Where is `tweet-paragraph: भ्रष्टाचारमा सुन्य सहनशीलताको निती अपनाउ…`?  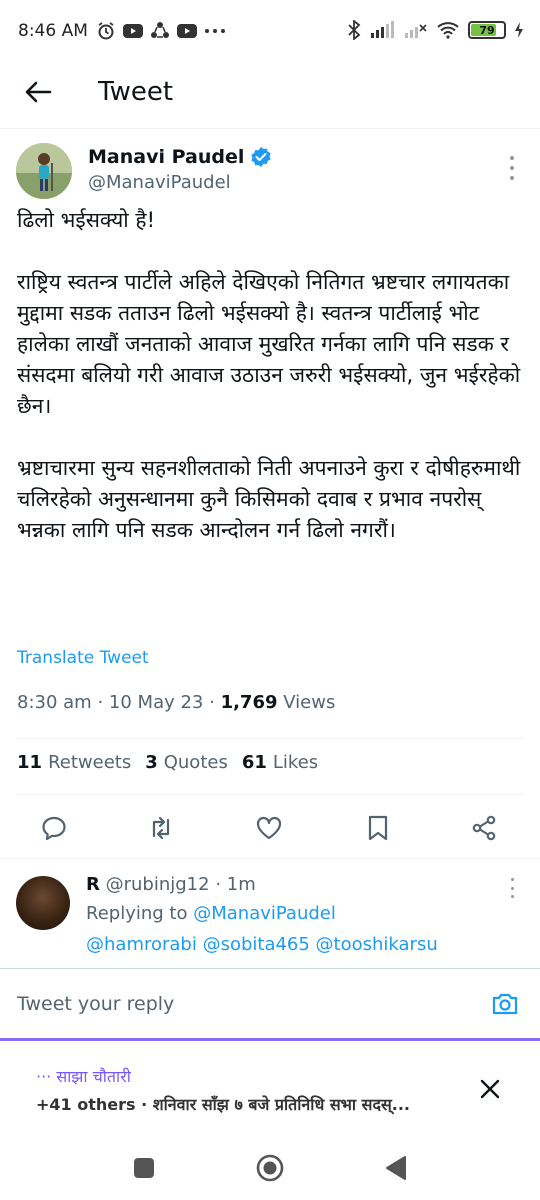 tweet-paragraph: भ्रष्टाचारमा सुन्य सहनशीलताको निती अपनाउ… is located at coordinates (269, 499).